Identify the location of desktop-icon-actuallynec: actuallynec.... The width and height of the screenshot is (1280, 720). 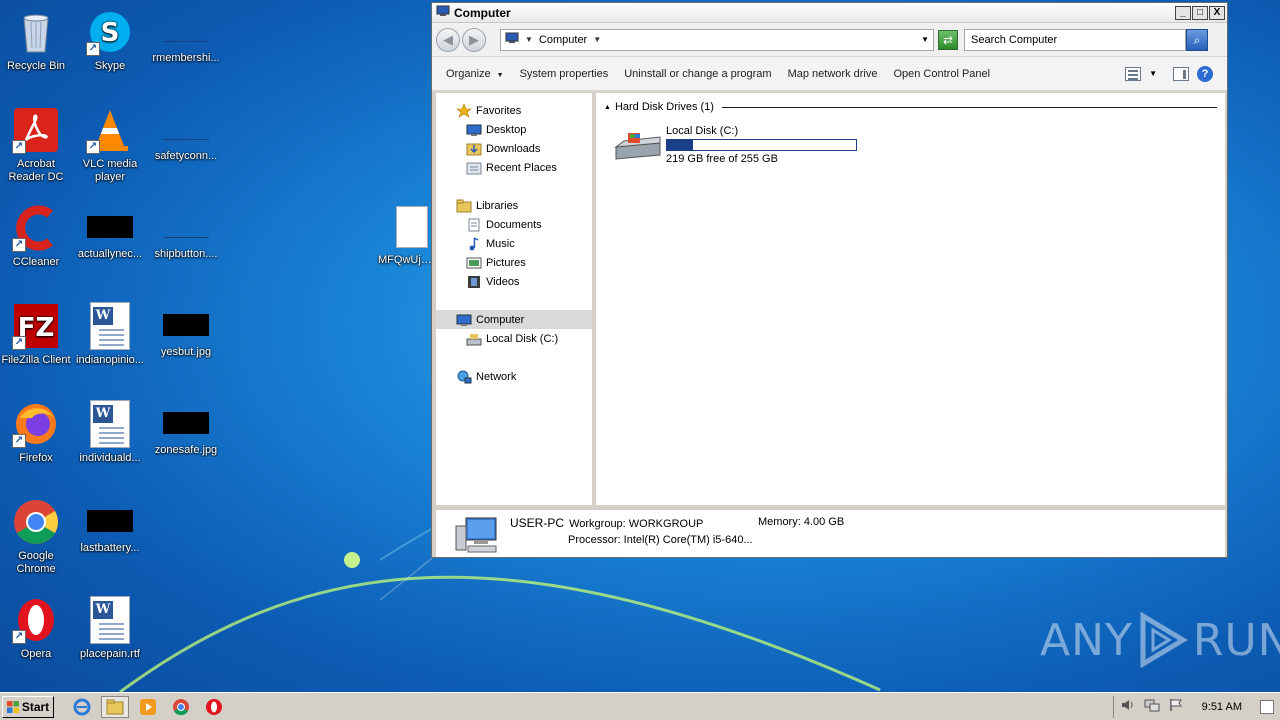
(110, 232).